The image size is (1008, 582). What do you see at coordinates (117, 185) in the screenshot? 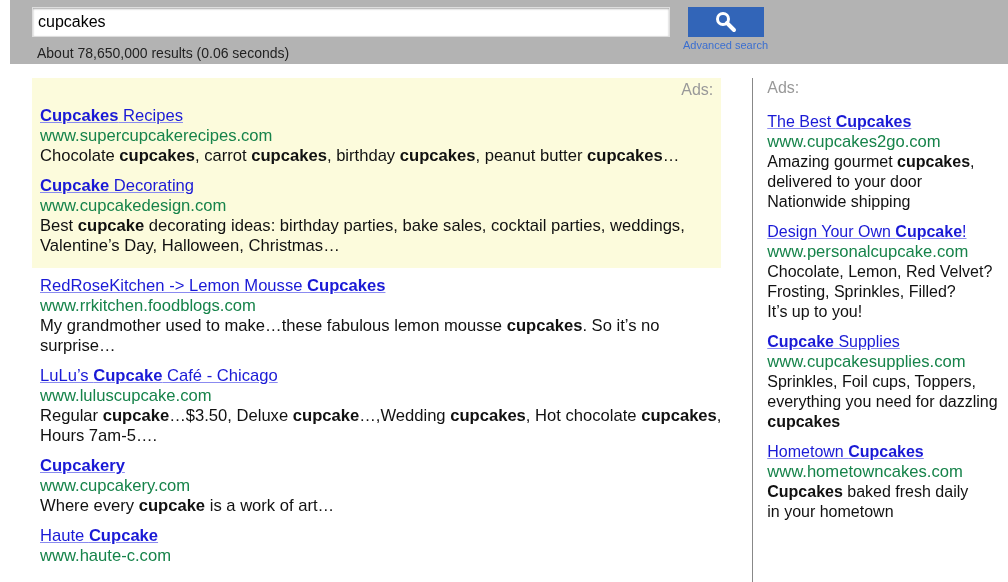
I see `ad-title-link: Cupcake Decorating` at bounding box center [117, 185].